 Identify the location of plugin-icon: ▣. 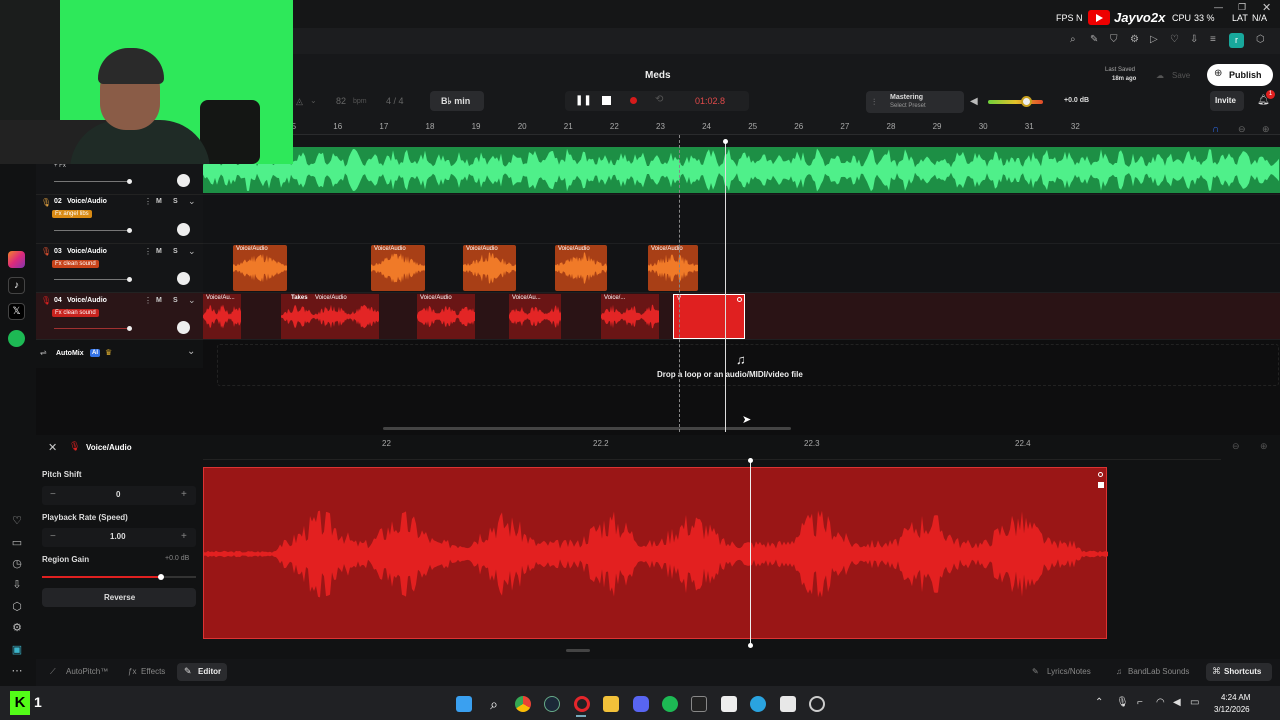
(17, 650).